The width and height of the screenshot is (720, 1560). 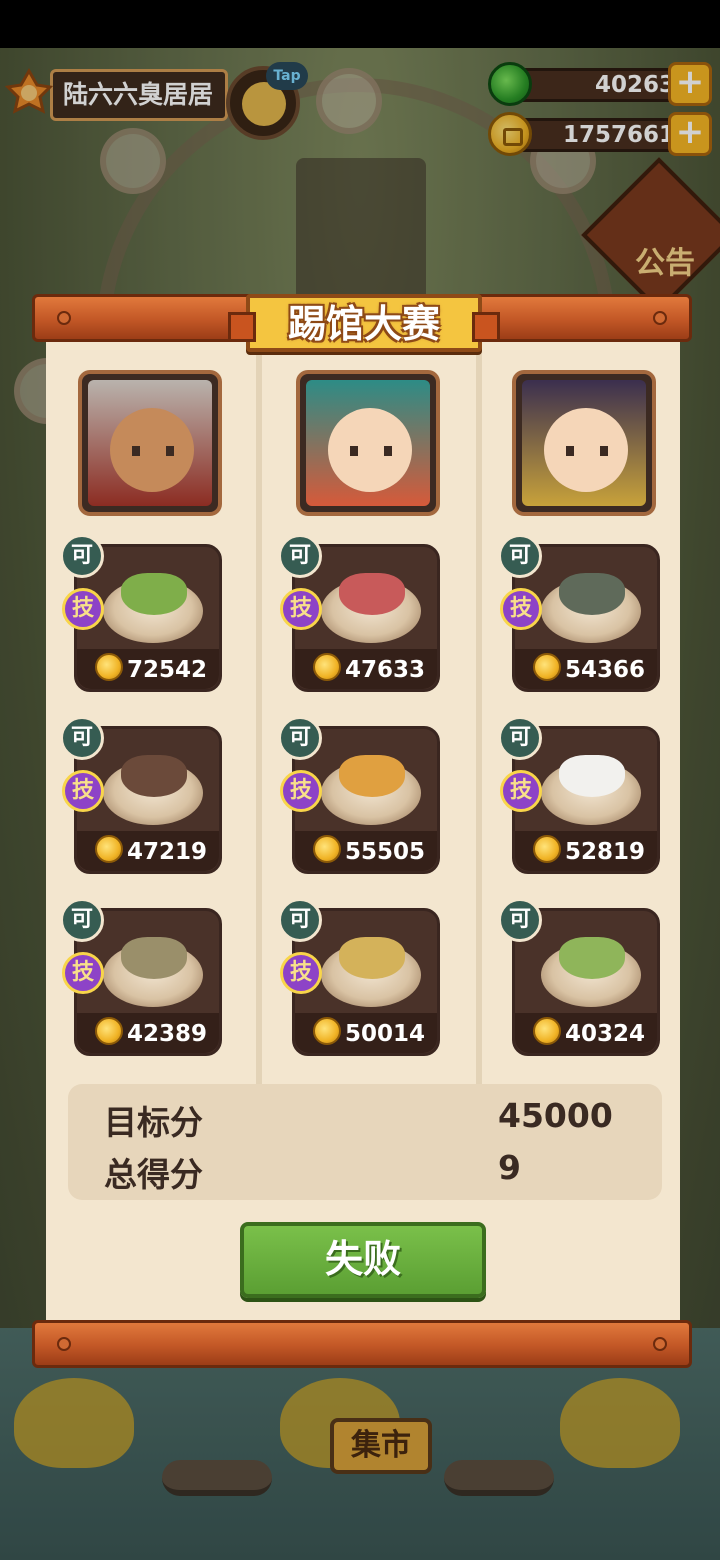 I want to click on fail-result-button: 失败, so click(x=363, y=1260).